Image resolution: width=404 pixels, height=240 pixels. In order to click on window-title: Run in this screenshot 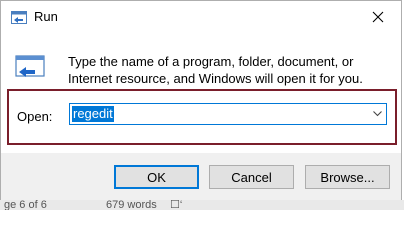, I will do `click(46, 16)`.